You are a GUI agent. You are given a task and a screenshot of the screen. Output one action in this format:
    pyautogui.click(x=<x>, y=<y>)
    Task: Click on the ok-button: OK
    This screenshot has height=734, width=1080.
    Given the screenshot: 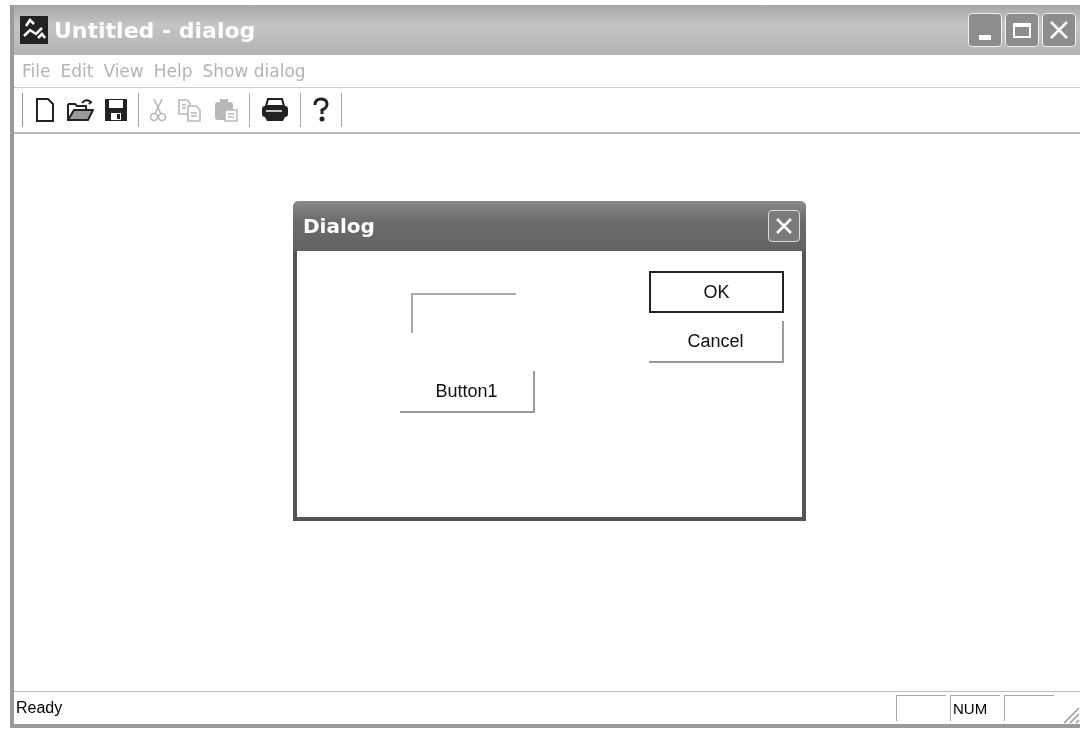 What is the action you would take?
    pyautogui.click(x=716, y=292)
    